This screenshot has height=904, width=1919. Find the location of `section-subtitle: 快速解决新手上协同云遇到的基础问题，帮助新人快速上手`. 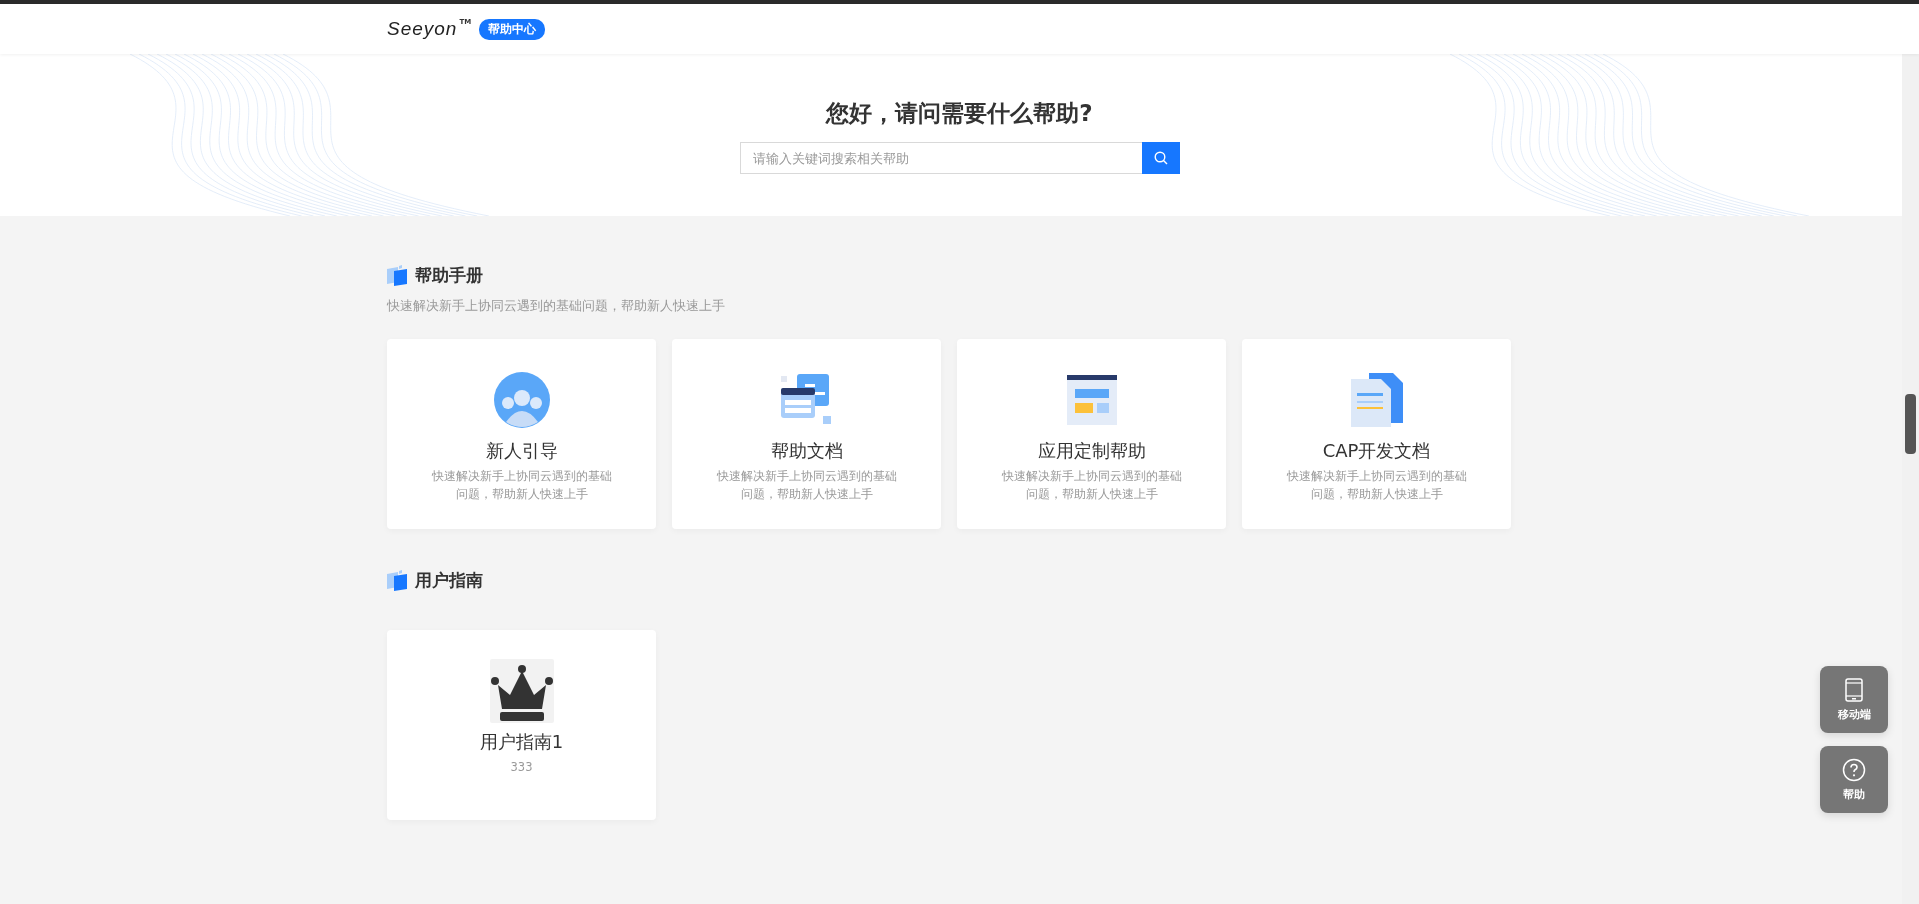

section-subtitle: 快速解决新手上协同云遇到的基础问题，帮助新人快速上手 is located at coordinates (556, 306).